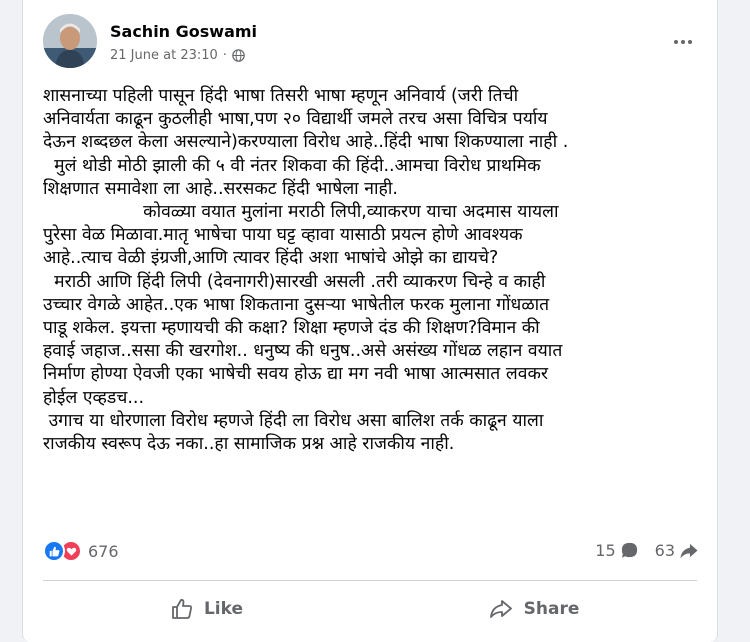  I want to click on action-bar: Like Share, so click(370, 609).